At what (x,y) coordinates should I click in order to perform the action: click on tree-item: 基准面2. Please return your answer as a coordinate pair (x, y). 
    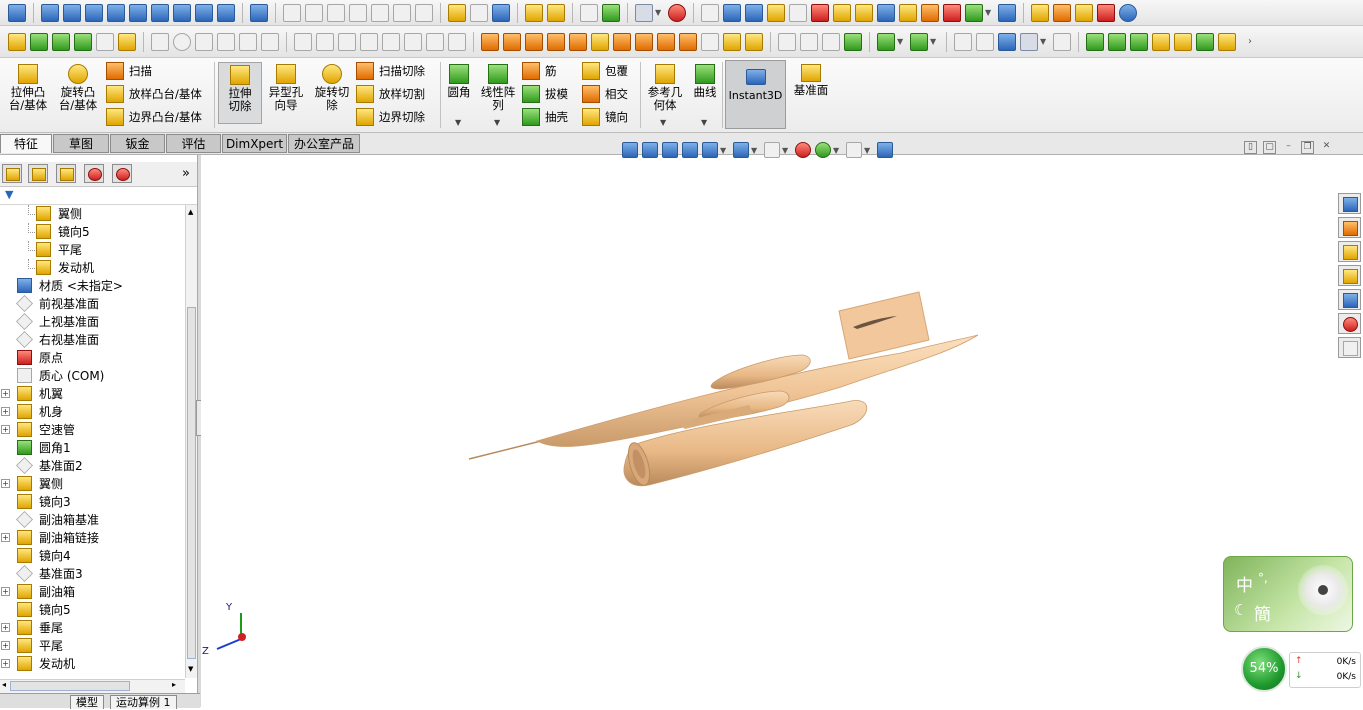
    Looking at the image, I should click on (92, 466).